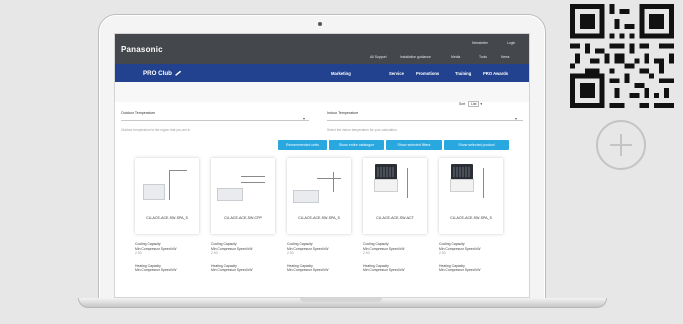  Describe the element at coordinates (341, 73) in the screenshot. I see `nav-marketing: Marketing` at that location.